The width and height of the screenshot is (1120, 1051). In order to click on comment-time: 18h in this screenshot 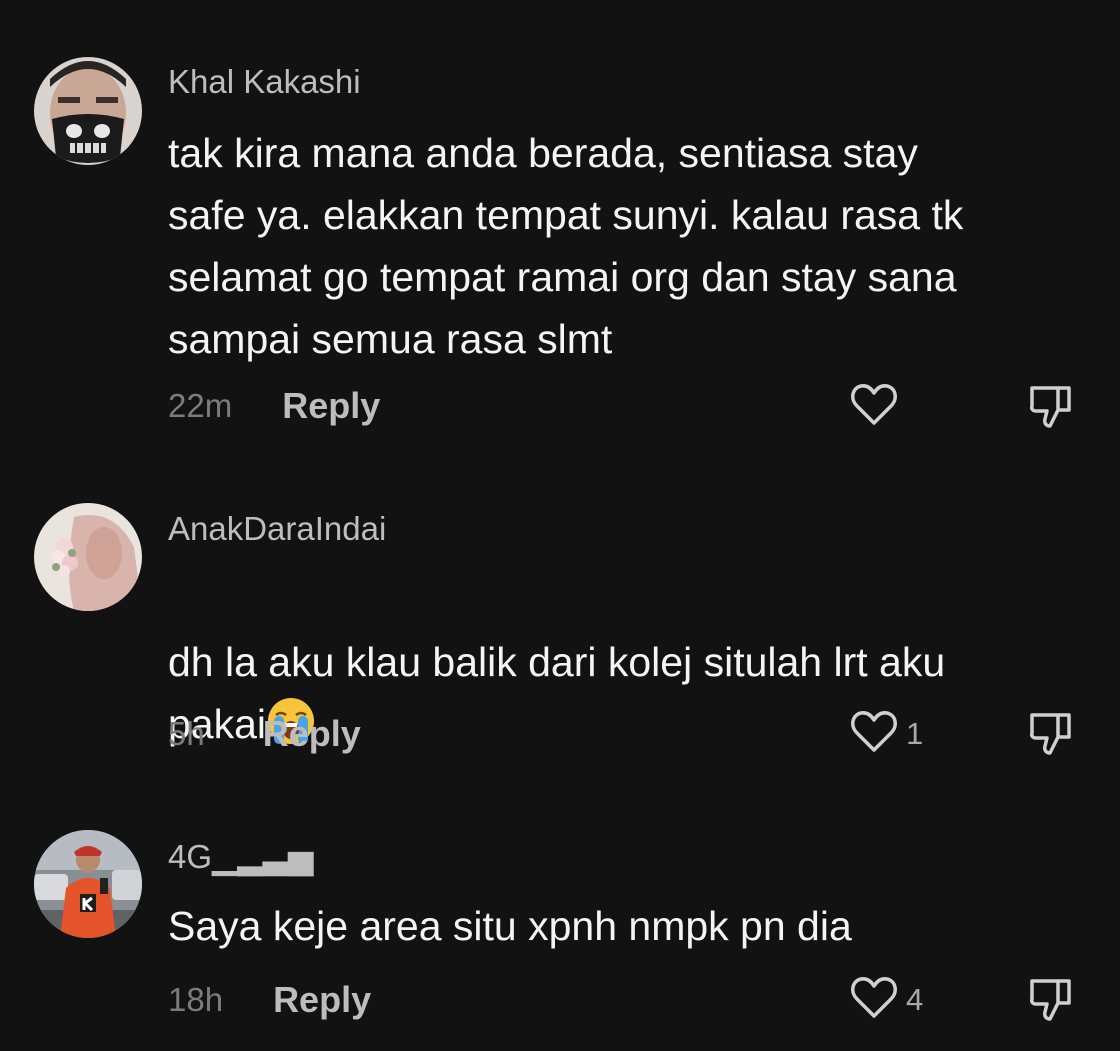, I will do `click(196, 999)`.